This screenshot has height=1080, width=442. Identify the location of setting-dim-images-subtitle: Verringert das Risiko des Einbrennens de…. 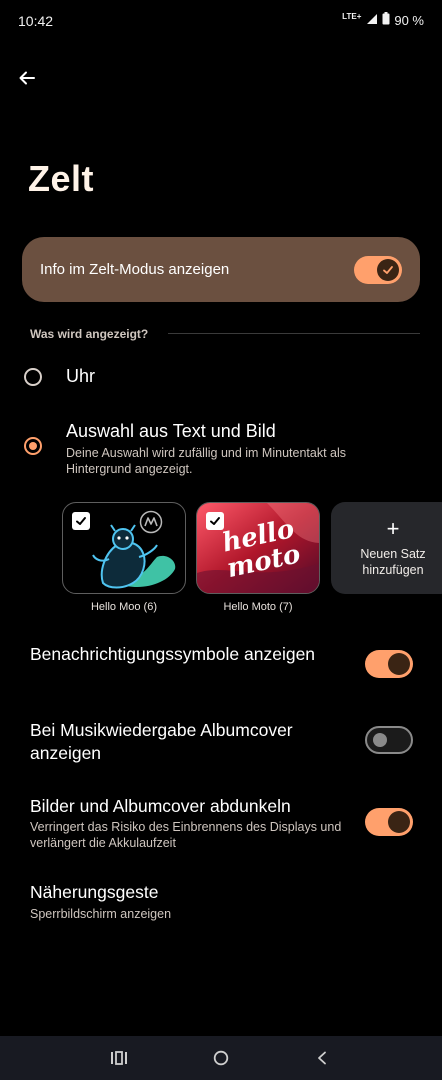
(186, 835).